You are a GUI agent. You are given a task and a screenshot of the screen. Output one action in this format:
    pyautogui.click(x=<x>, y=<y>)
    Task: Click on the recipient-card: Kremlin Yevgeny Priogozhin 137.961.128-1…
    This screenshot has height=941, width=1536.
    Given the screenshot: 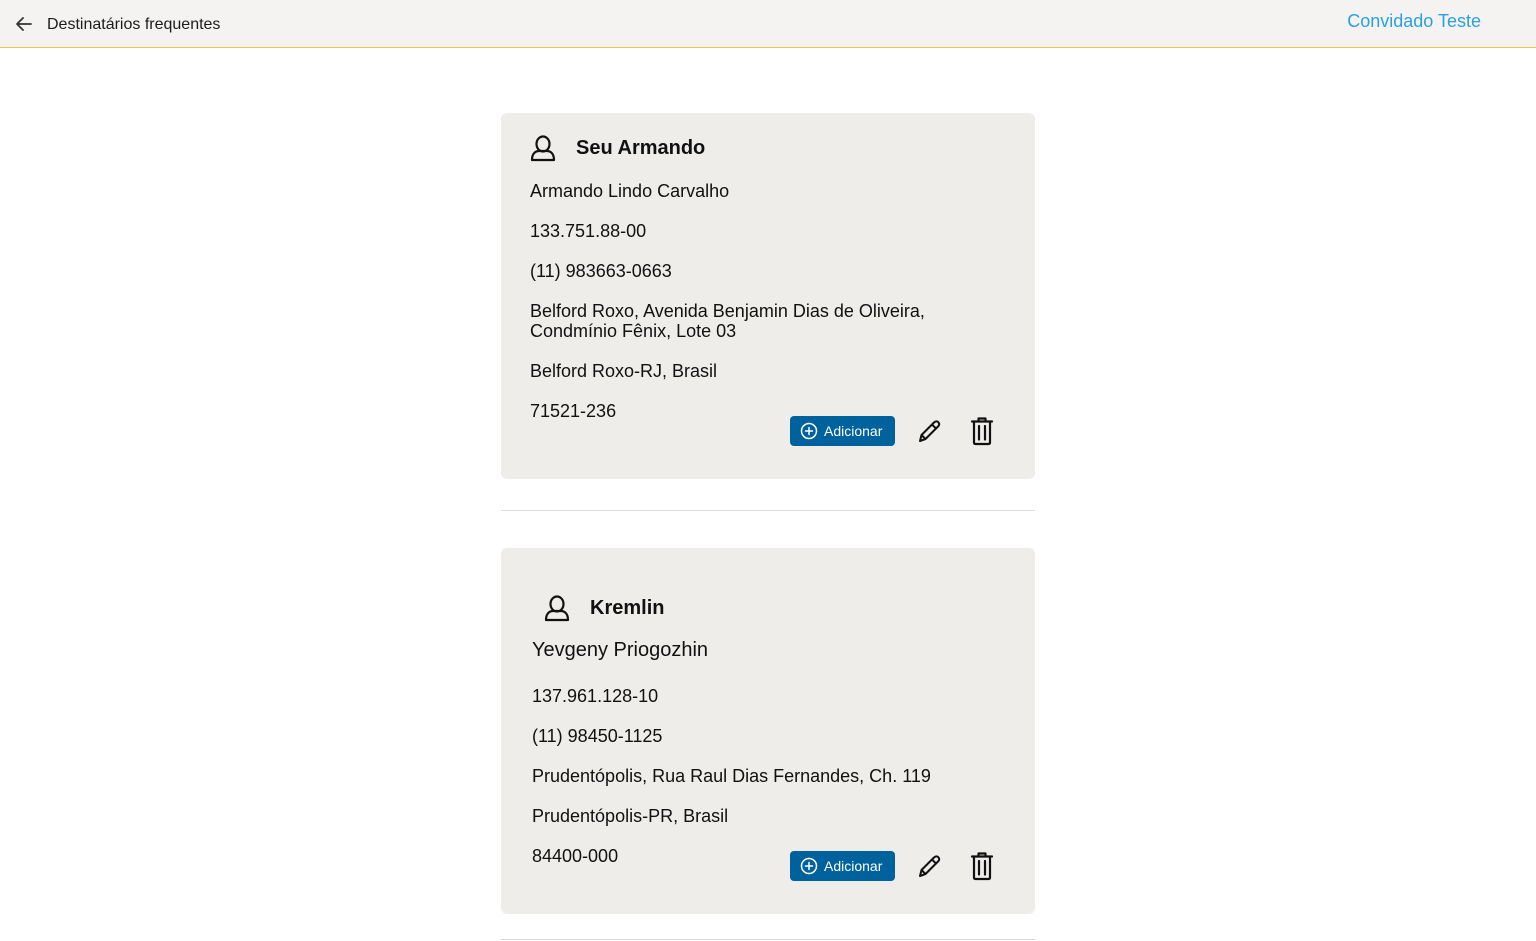 What is the action you would take?
    pyautogui.click(x=768, y=731)
    